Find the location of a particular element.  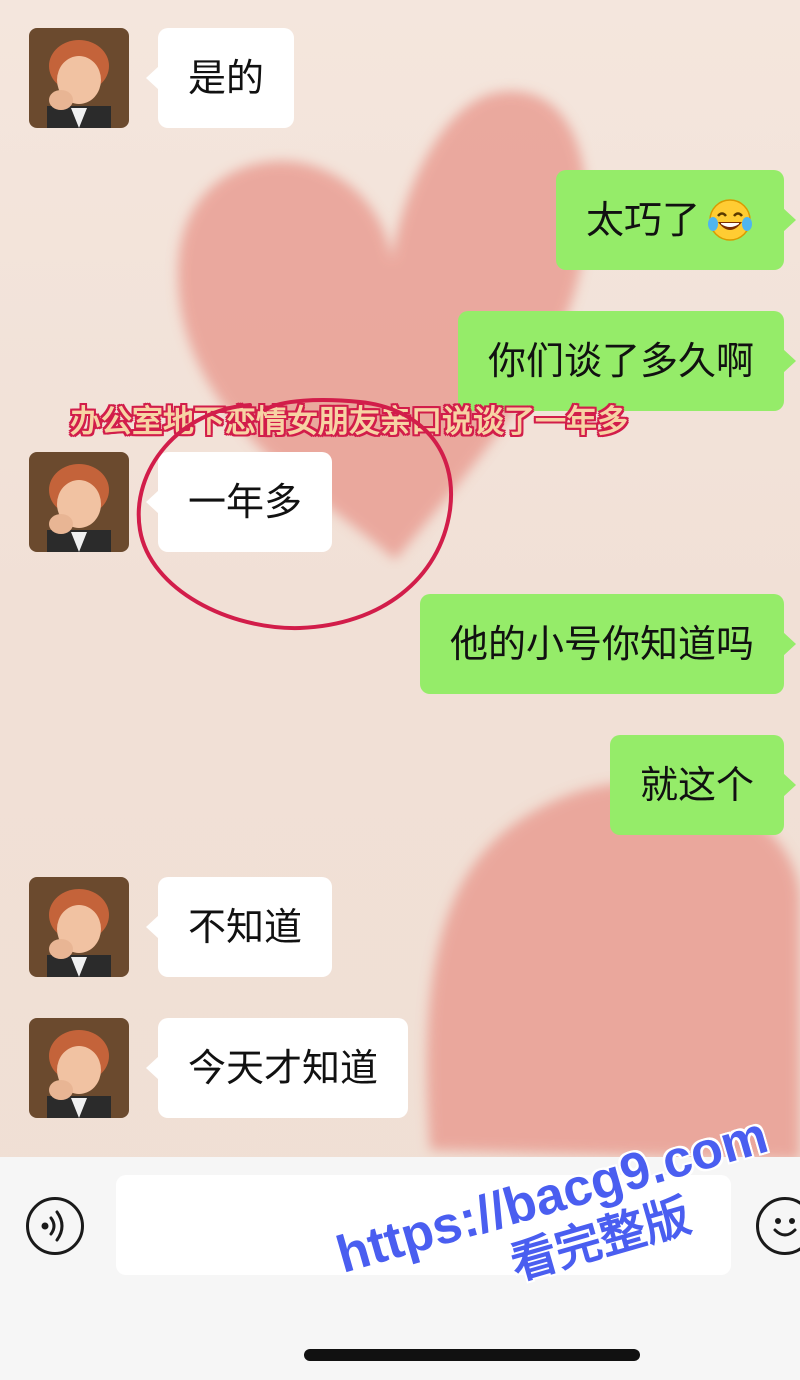

smiley-face-icon is located at coordinates (785, 1227).